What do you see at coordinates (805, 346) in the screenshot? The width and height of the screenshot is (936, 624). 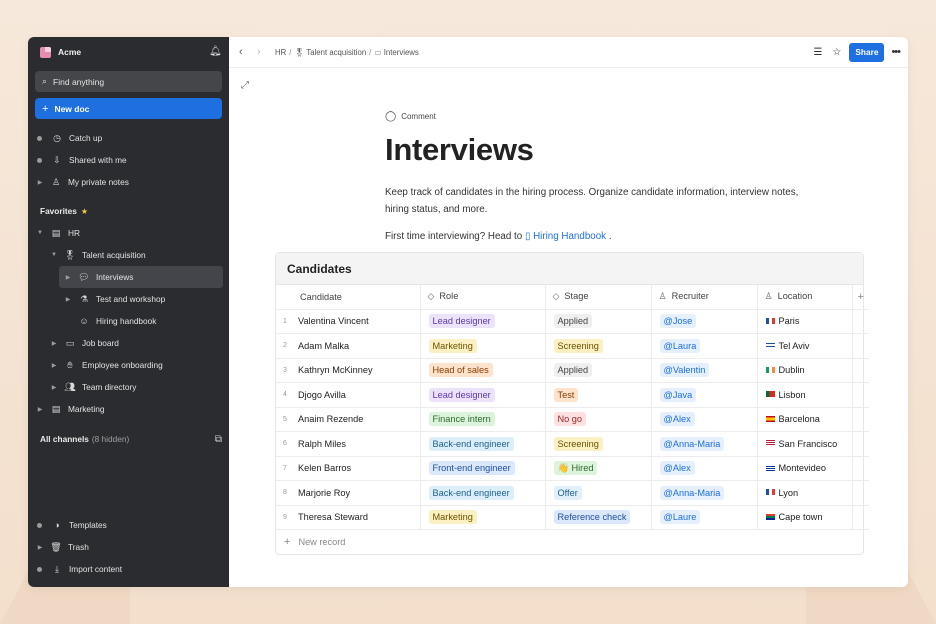 I see `location-cell: Tel Aviv` at bounding box center [805, 346].